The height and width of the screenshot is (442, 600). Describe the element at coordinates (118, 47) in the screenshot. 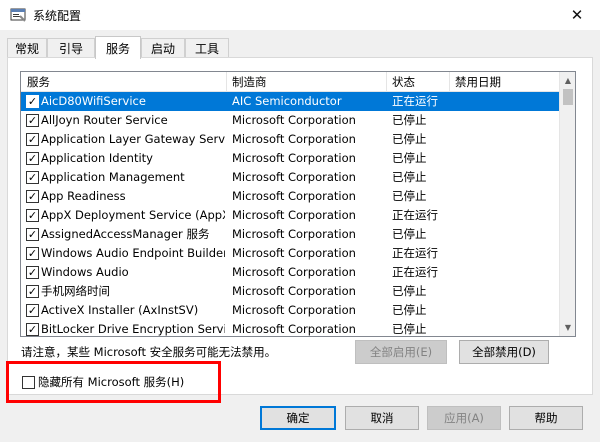

I see `tab-services: 服务` at that location.